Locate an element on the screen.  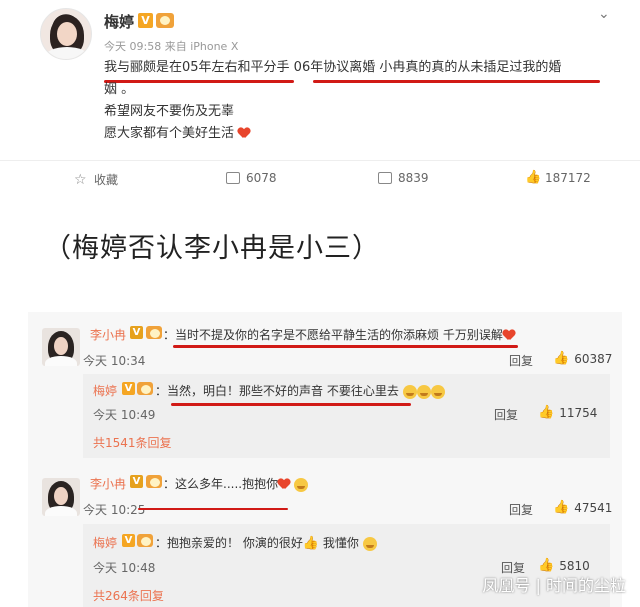
comment-time: 今天 10:25 is located at coordinates (114, 510).